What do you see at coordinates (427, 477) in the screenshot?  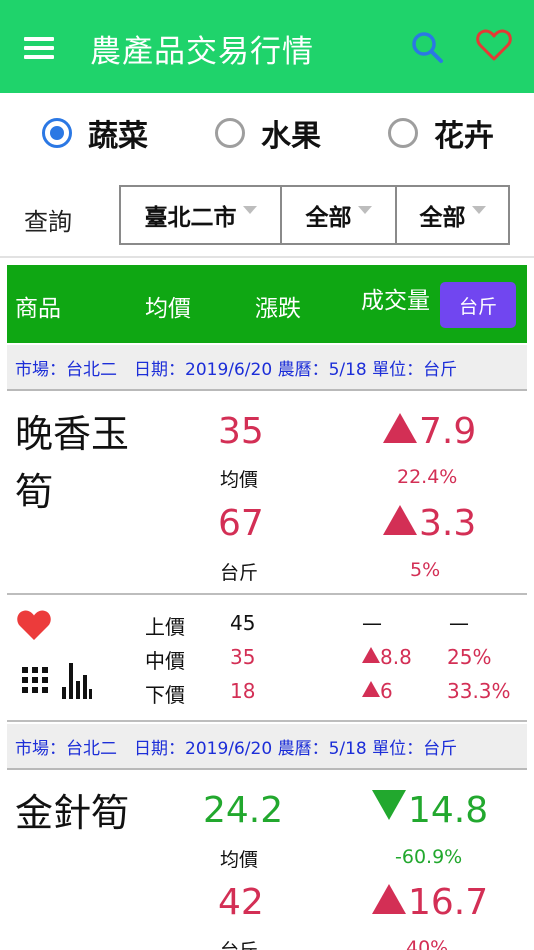 I see `avg-change-percent: 22.4%` at bounding box center [427, 477].